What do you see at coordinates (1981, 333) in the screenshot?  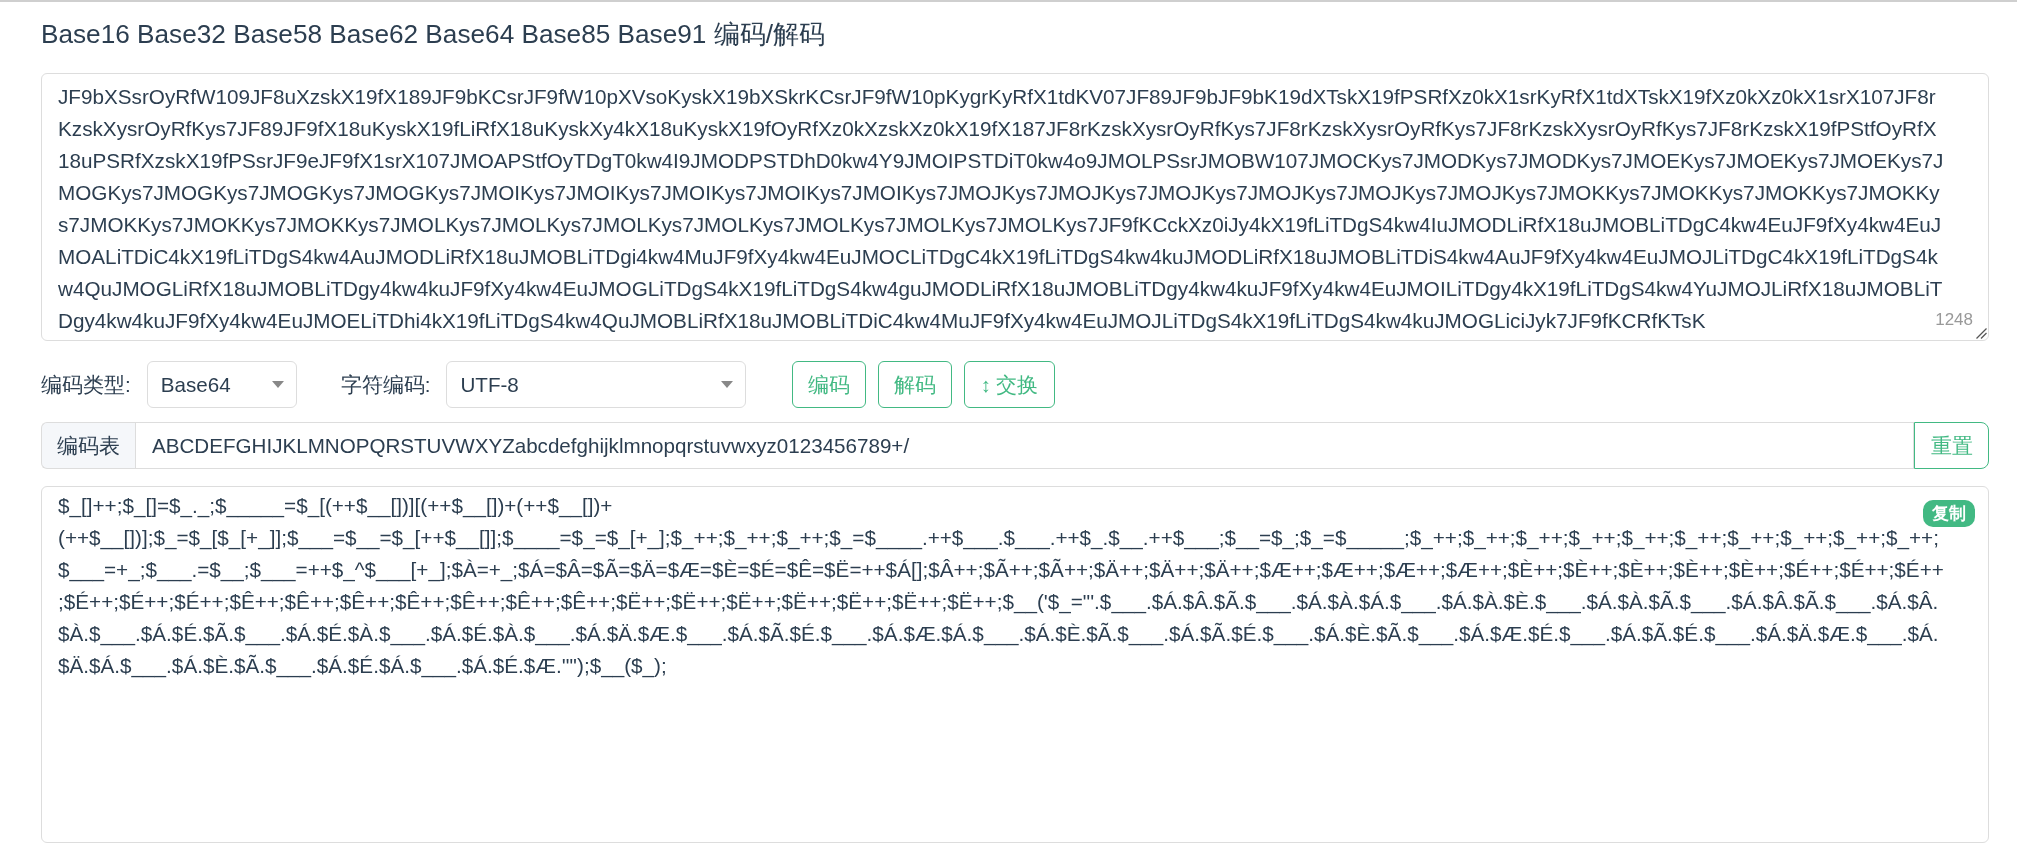 I see `resize-handle-icon` at bounding box center [1981, 333].